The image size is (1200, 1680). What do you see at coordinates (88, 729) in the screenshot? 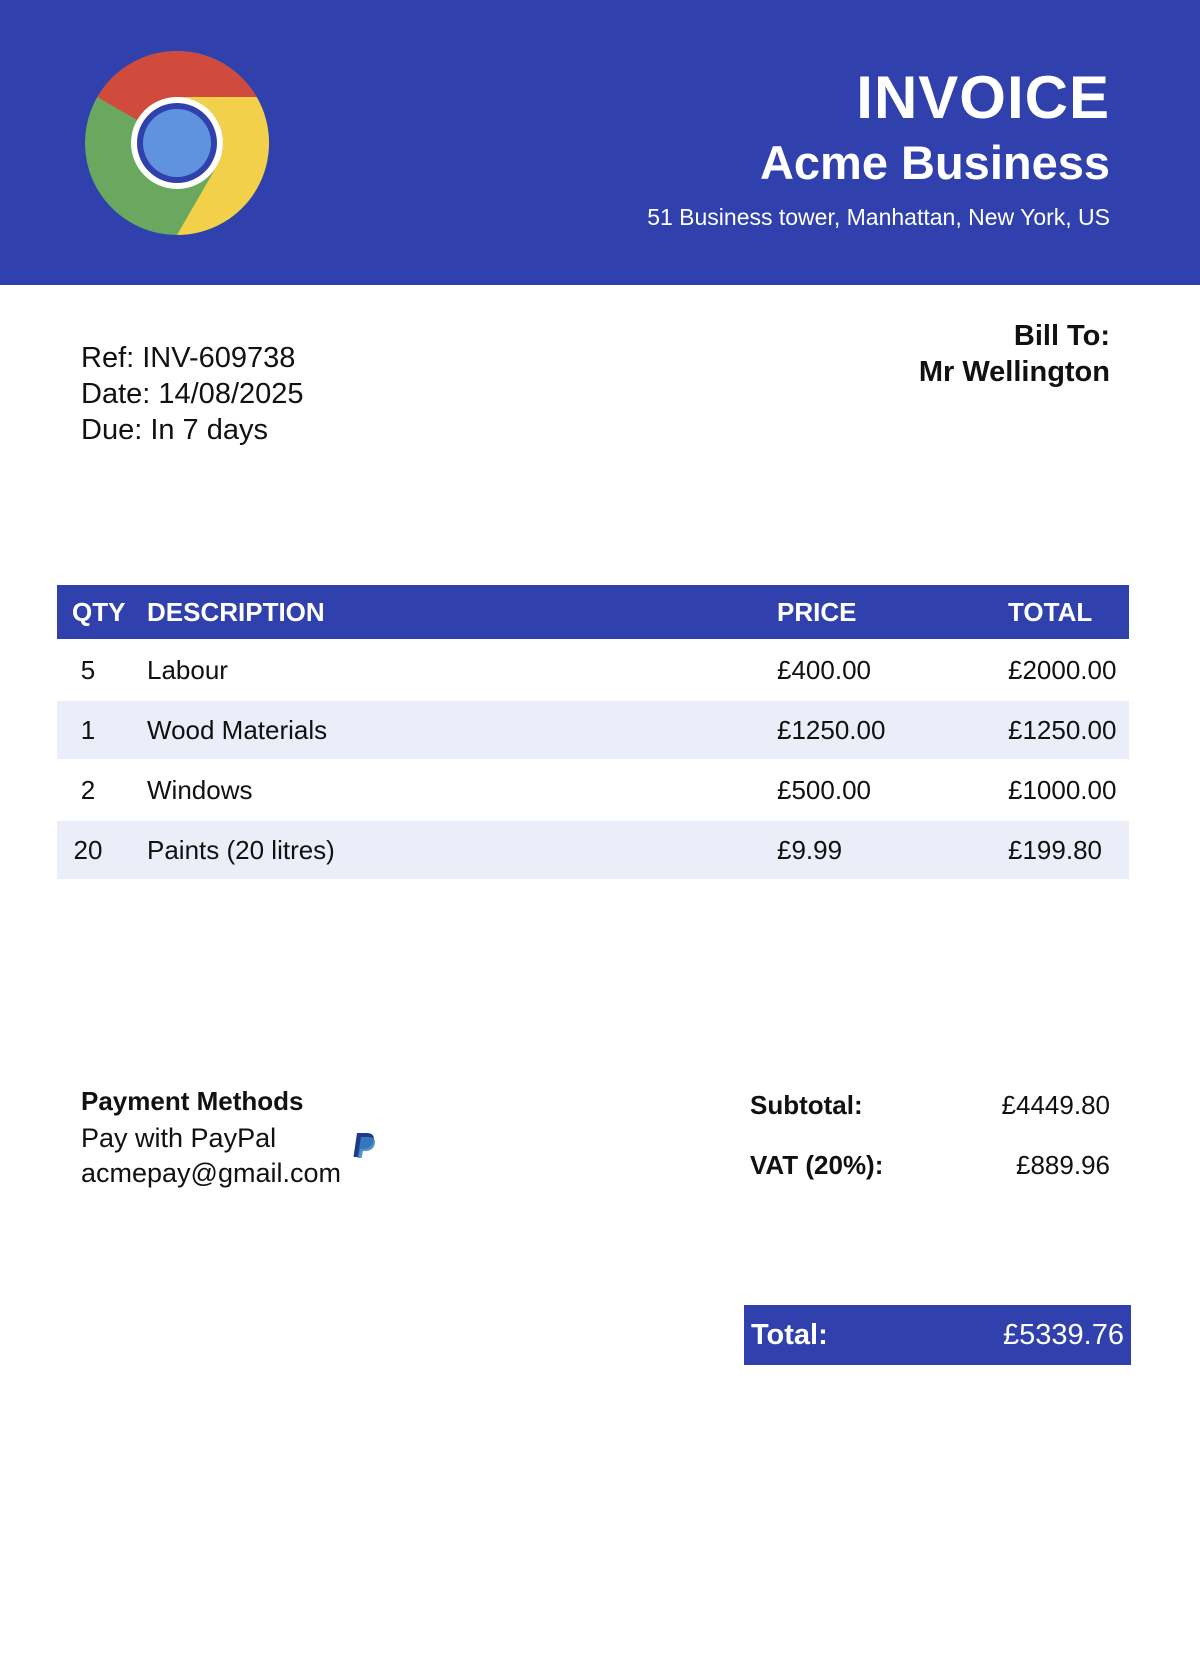
I see `row-qty: 1` at bounding box center [88, 729].